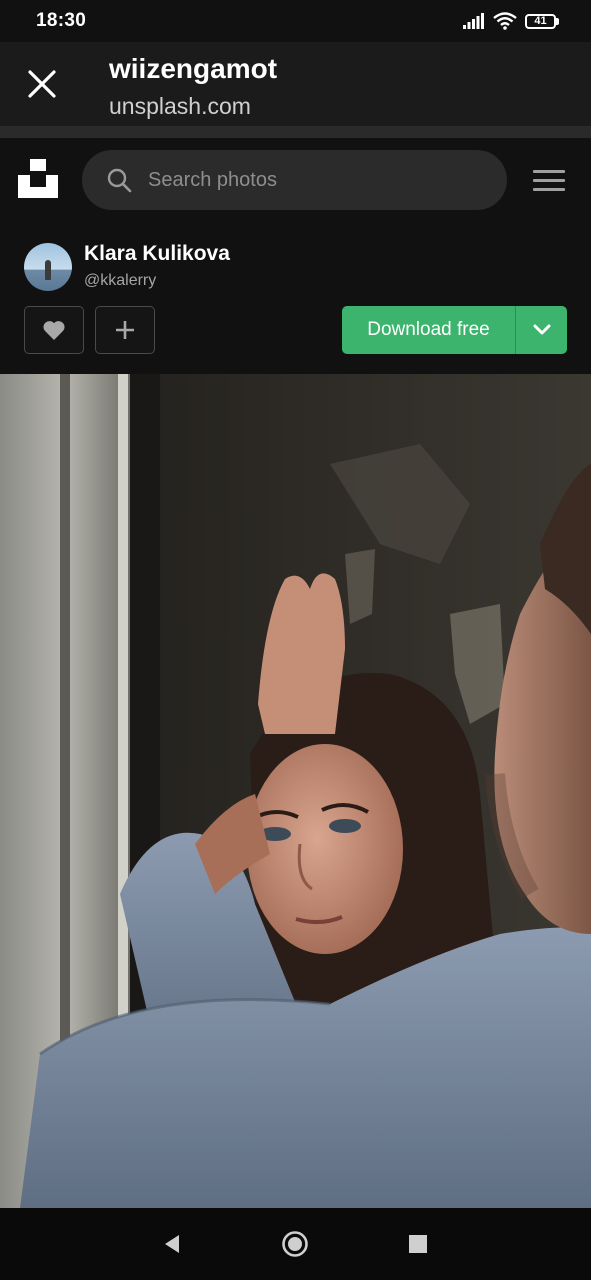 The width and height of the screenshot is (591, 1280). Describe the element at coordinates (295, 21) in the screenshot. I see `status-bar: 18:30 41` at that location.